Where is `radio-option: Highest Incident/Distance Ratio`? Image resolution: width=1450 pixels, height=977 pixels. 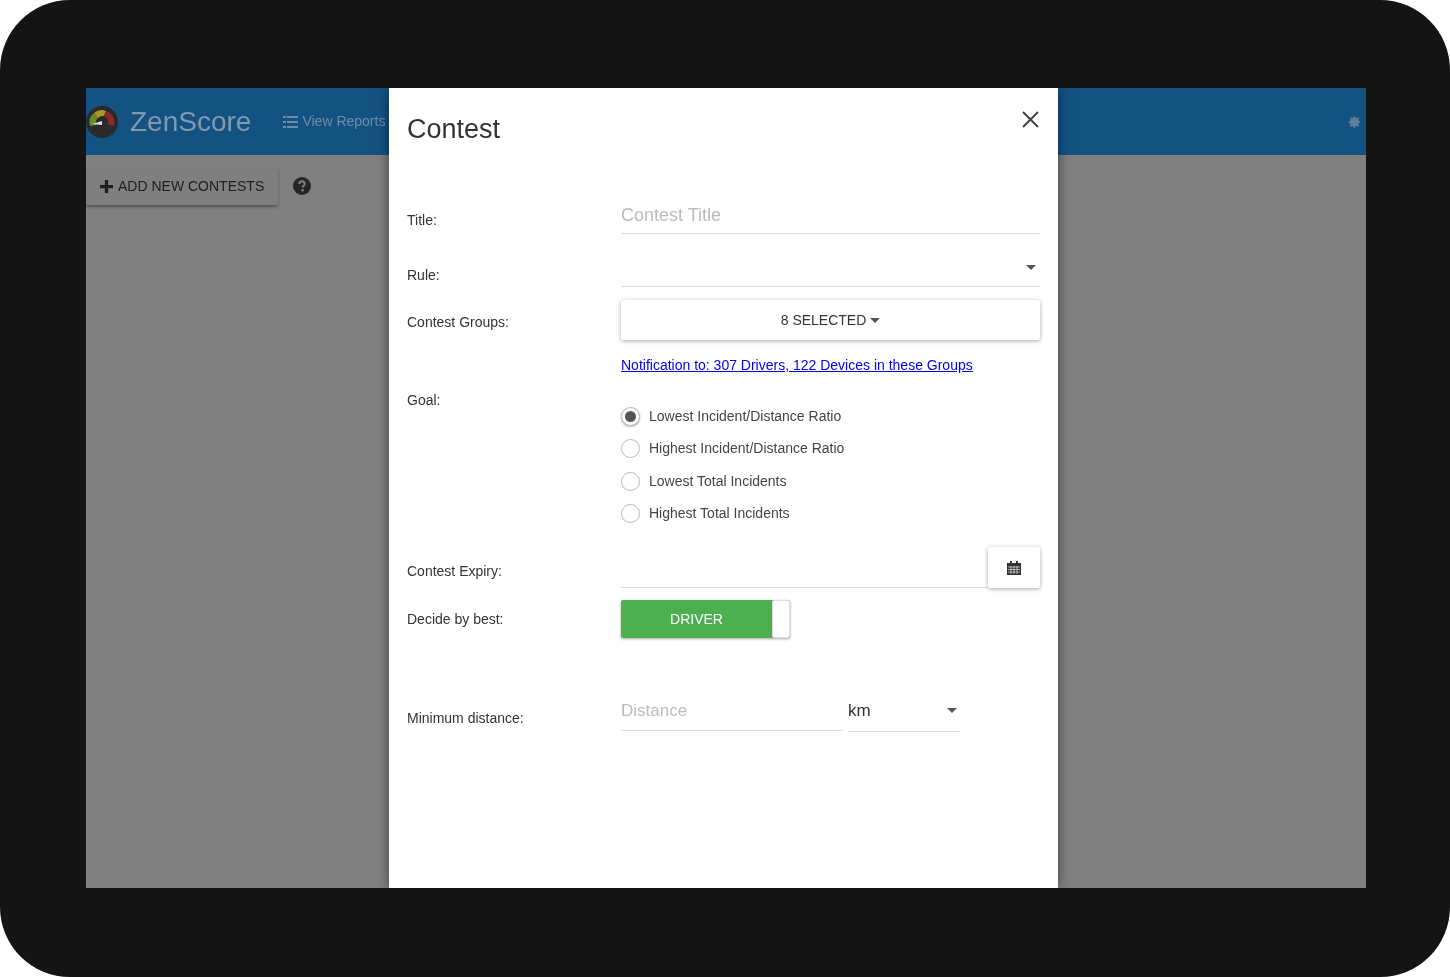
radio-option: Highest Incident/Distance Ratio is located at coordinates (830, 448).